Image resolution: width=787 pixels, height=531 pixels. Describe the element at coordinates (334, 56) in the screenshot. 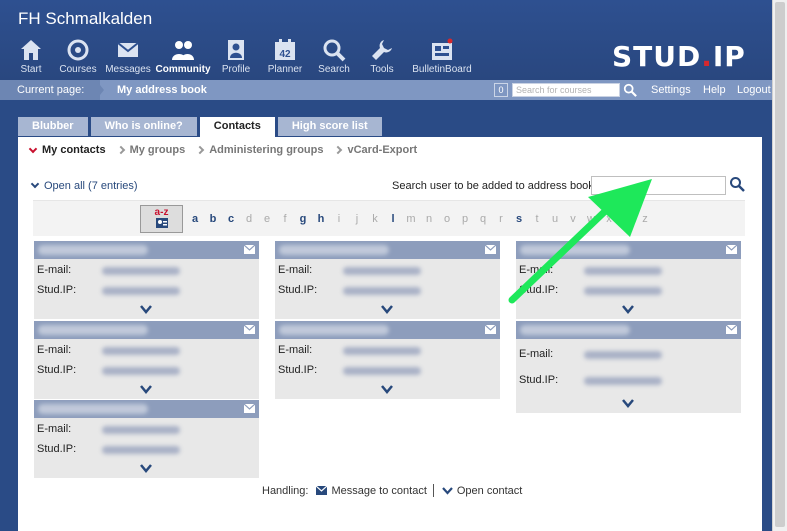

I see `nav-search: Search` at that location.